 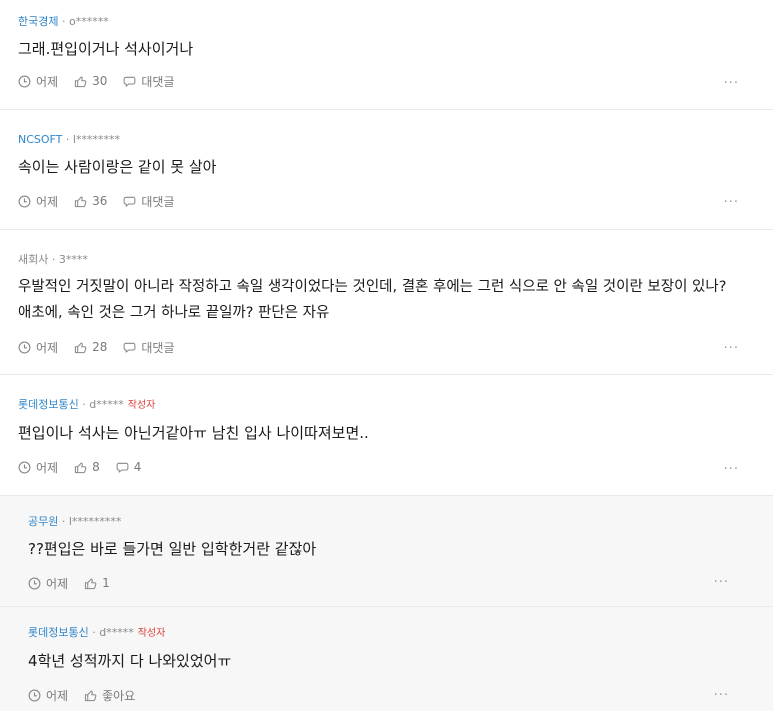 I want to click on comment-text: 속이는 사람이랑은 같이 못 살아, so click(x=117, y=167).